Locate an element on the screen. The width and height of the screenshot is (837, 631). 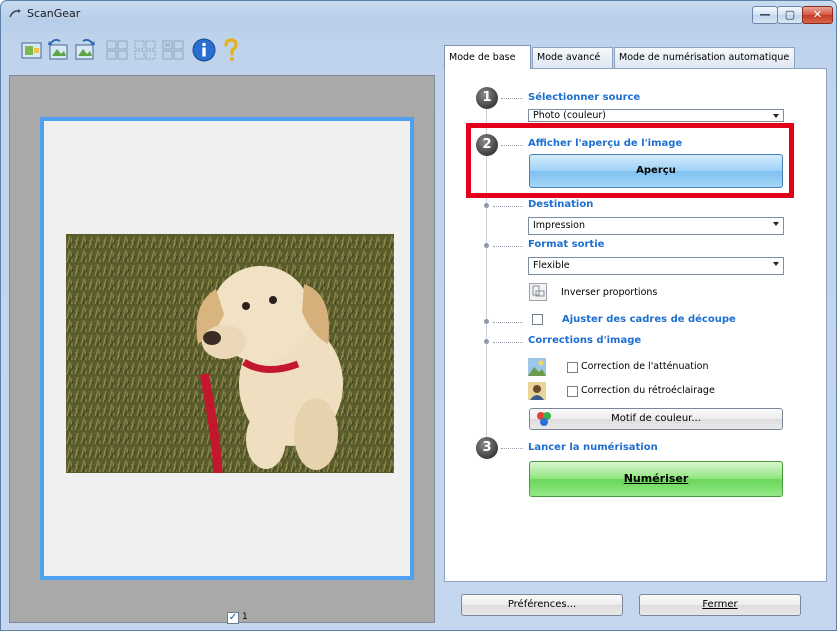
output-format-label: Format sortie is located at coordinates (566, 244).